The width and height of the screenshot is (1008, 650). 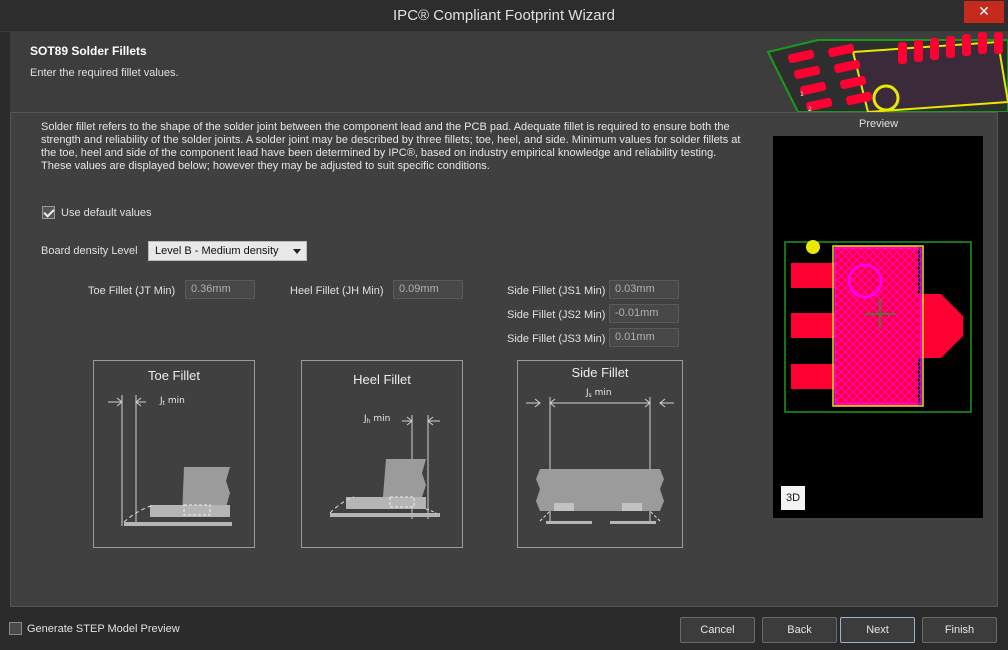 What do you see at coordinates (602, 393) in the screenshot?
I see `side-dim-suffix: min` at bounding box center [602, 393].